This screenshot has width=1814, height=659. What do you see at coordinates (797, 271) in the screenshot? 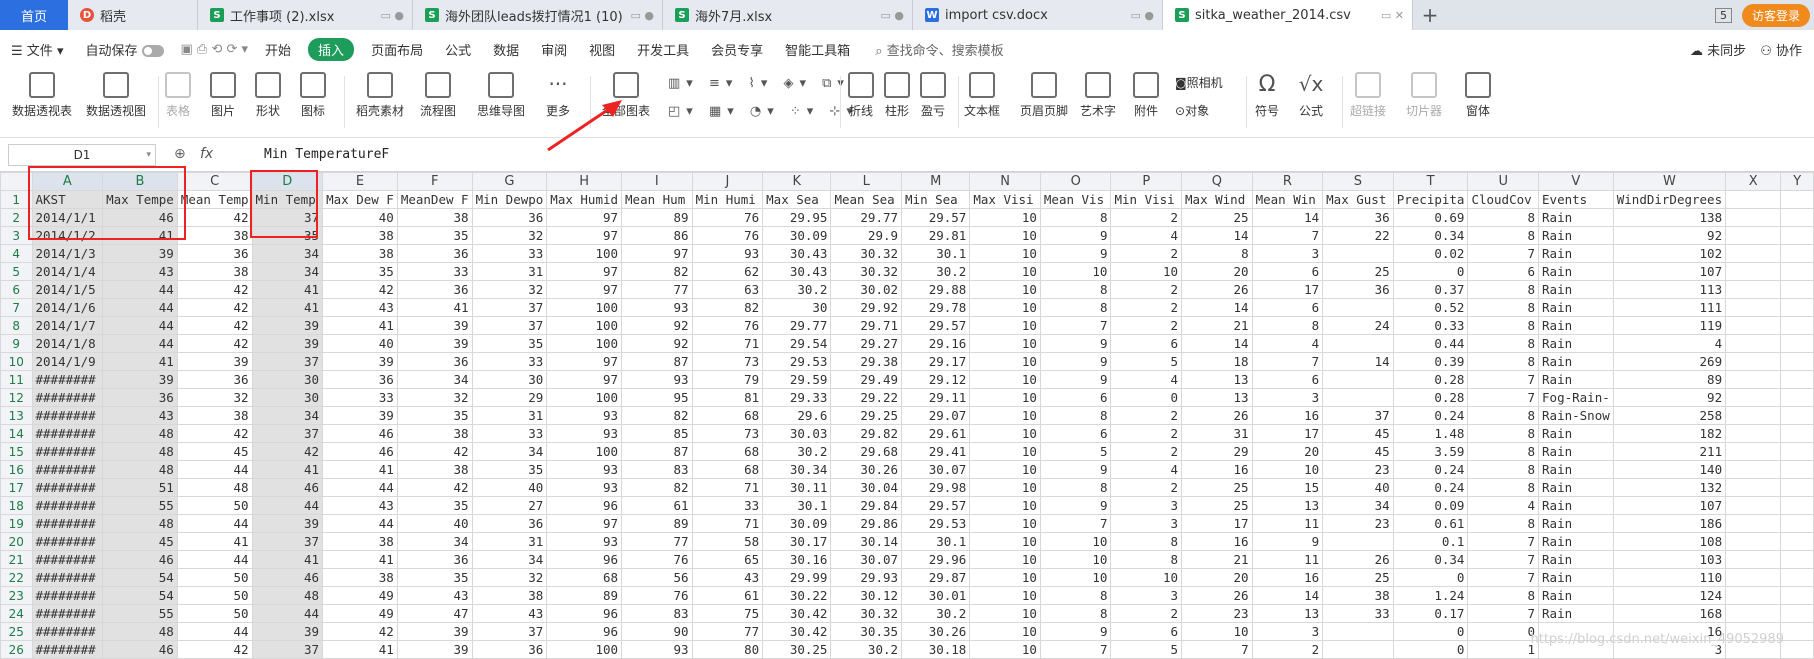
I see `cell: 30.43` at bounding box center [797, 271].